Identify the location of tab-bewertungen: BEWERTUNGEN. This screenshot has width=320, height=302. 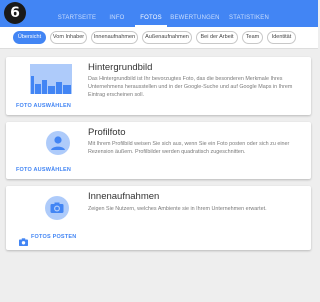
(195, 18).